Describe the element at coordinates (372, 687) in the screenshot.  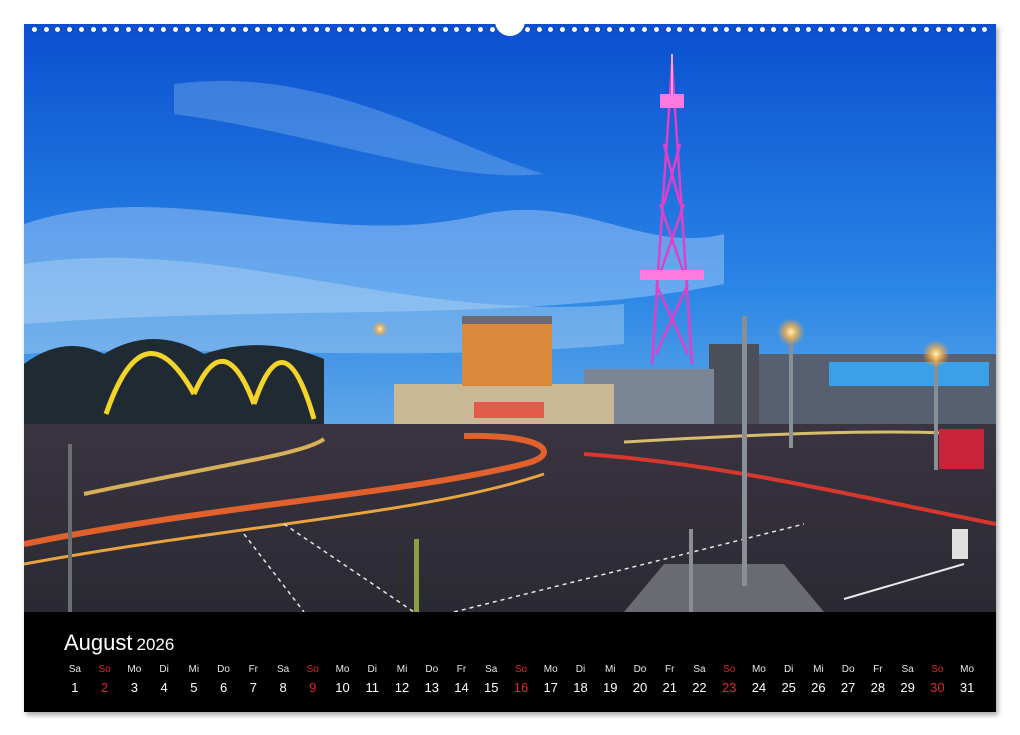
I see `day-number: 11` at that location.